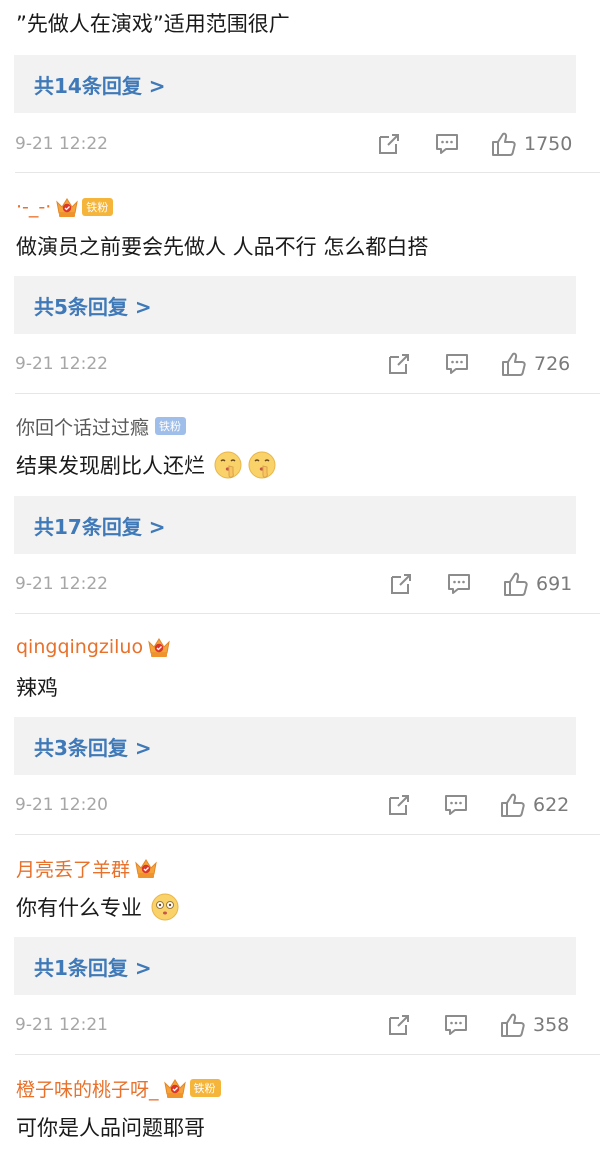  I want to click on comment-text-content: 你有什么专业, so click(79, 908).